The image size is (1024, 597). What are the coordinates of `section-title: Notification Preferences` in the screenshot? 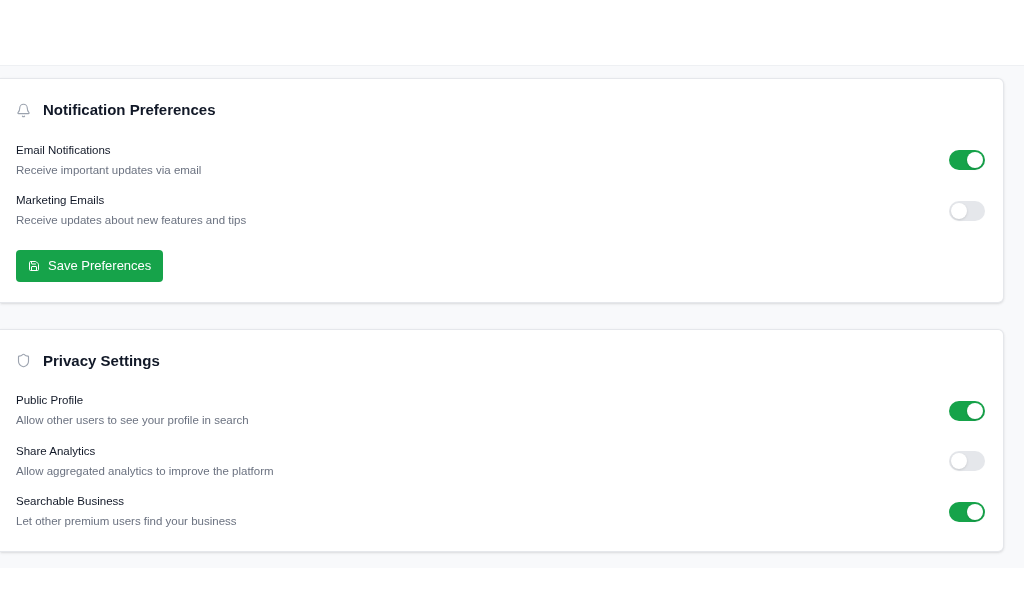 It's located at (129, 110).